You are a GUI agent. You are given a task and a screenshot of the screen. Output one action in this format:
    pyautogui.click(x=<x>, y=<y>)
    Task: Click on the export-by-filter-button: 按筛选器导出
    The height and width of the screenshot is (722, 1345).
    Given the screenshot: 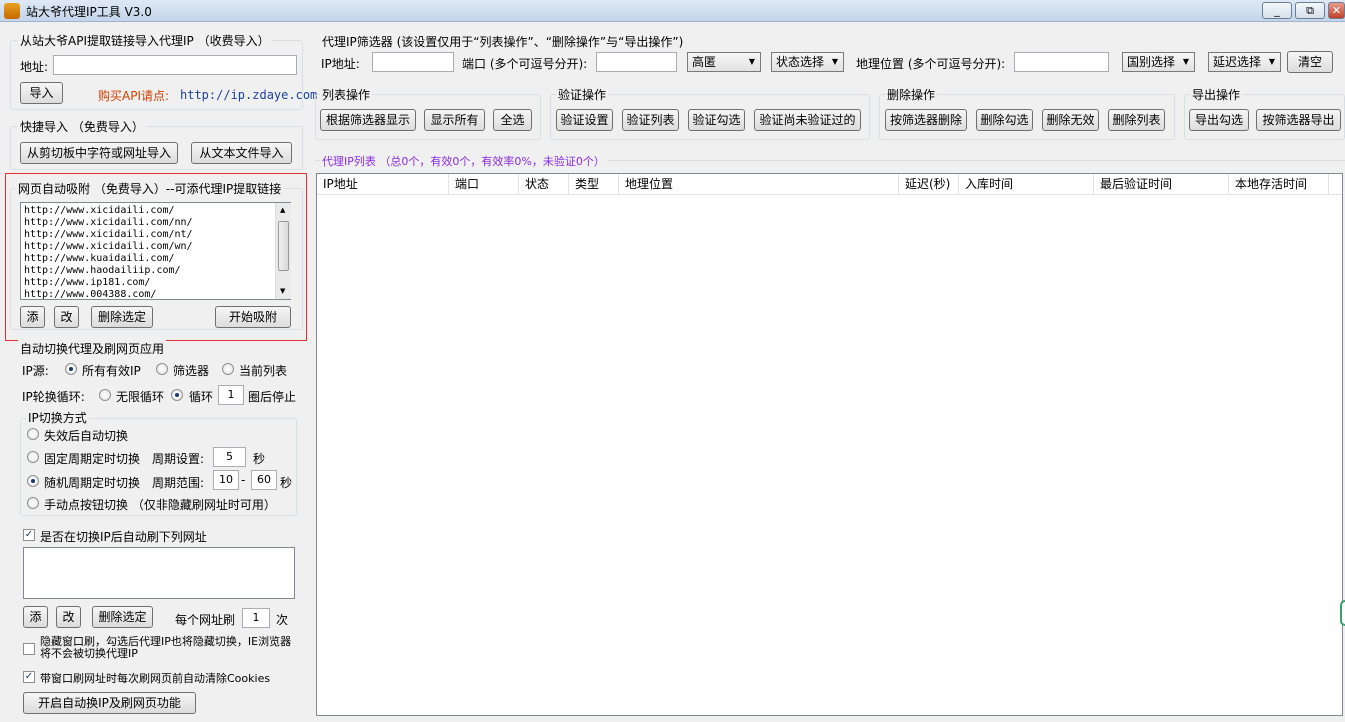 What is the action you would take?
    pyautogui.click(x=1298, y=120)
    